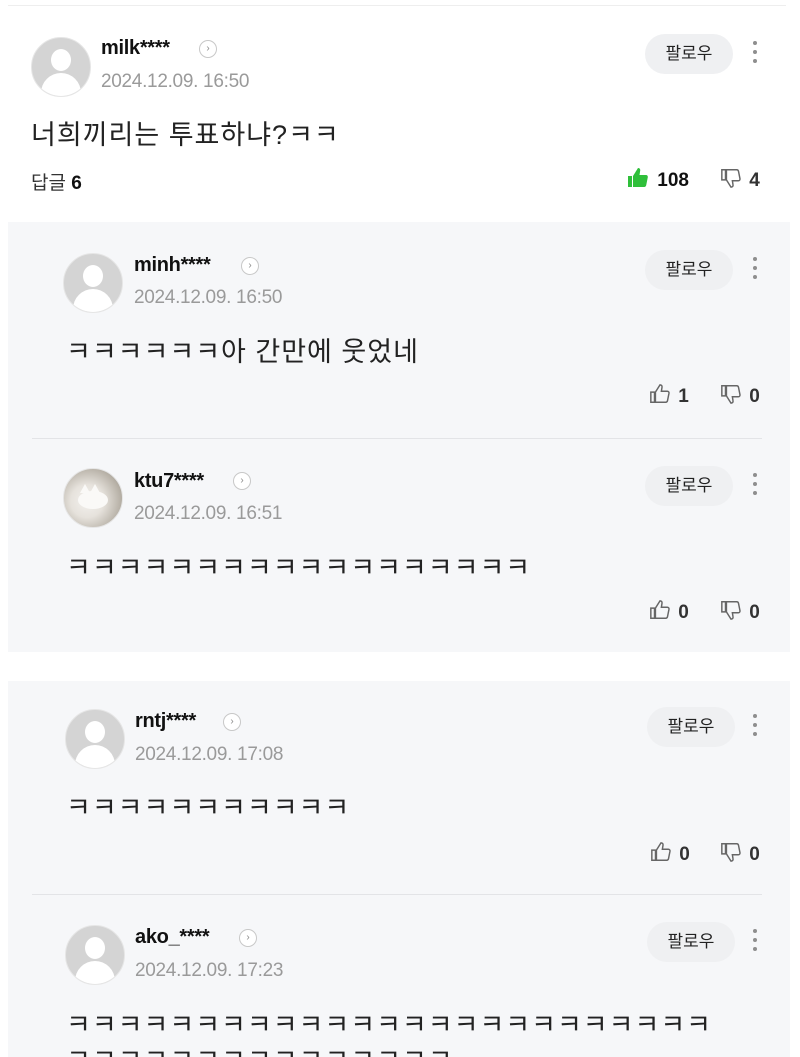 The image size is (800, 1057). I want to click on dislike-count: 4, so click(754, 180).